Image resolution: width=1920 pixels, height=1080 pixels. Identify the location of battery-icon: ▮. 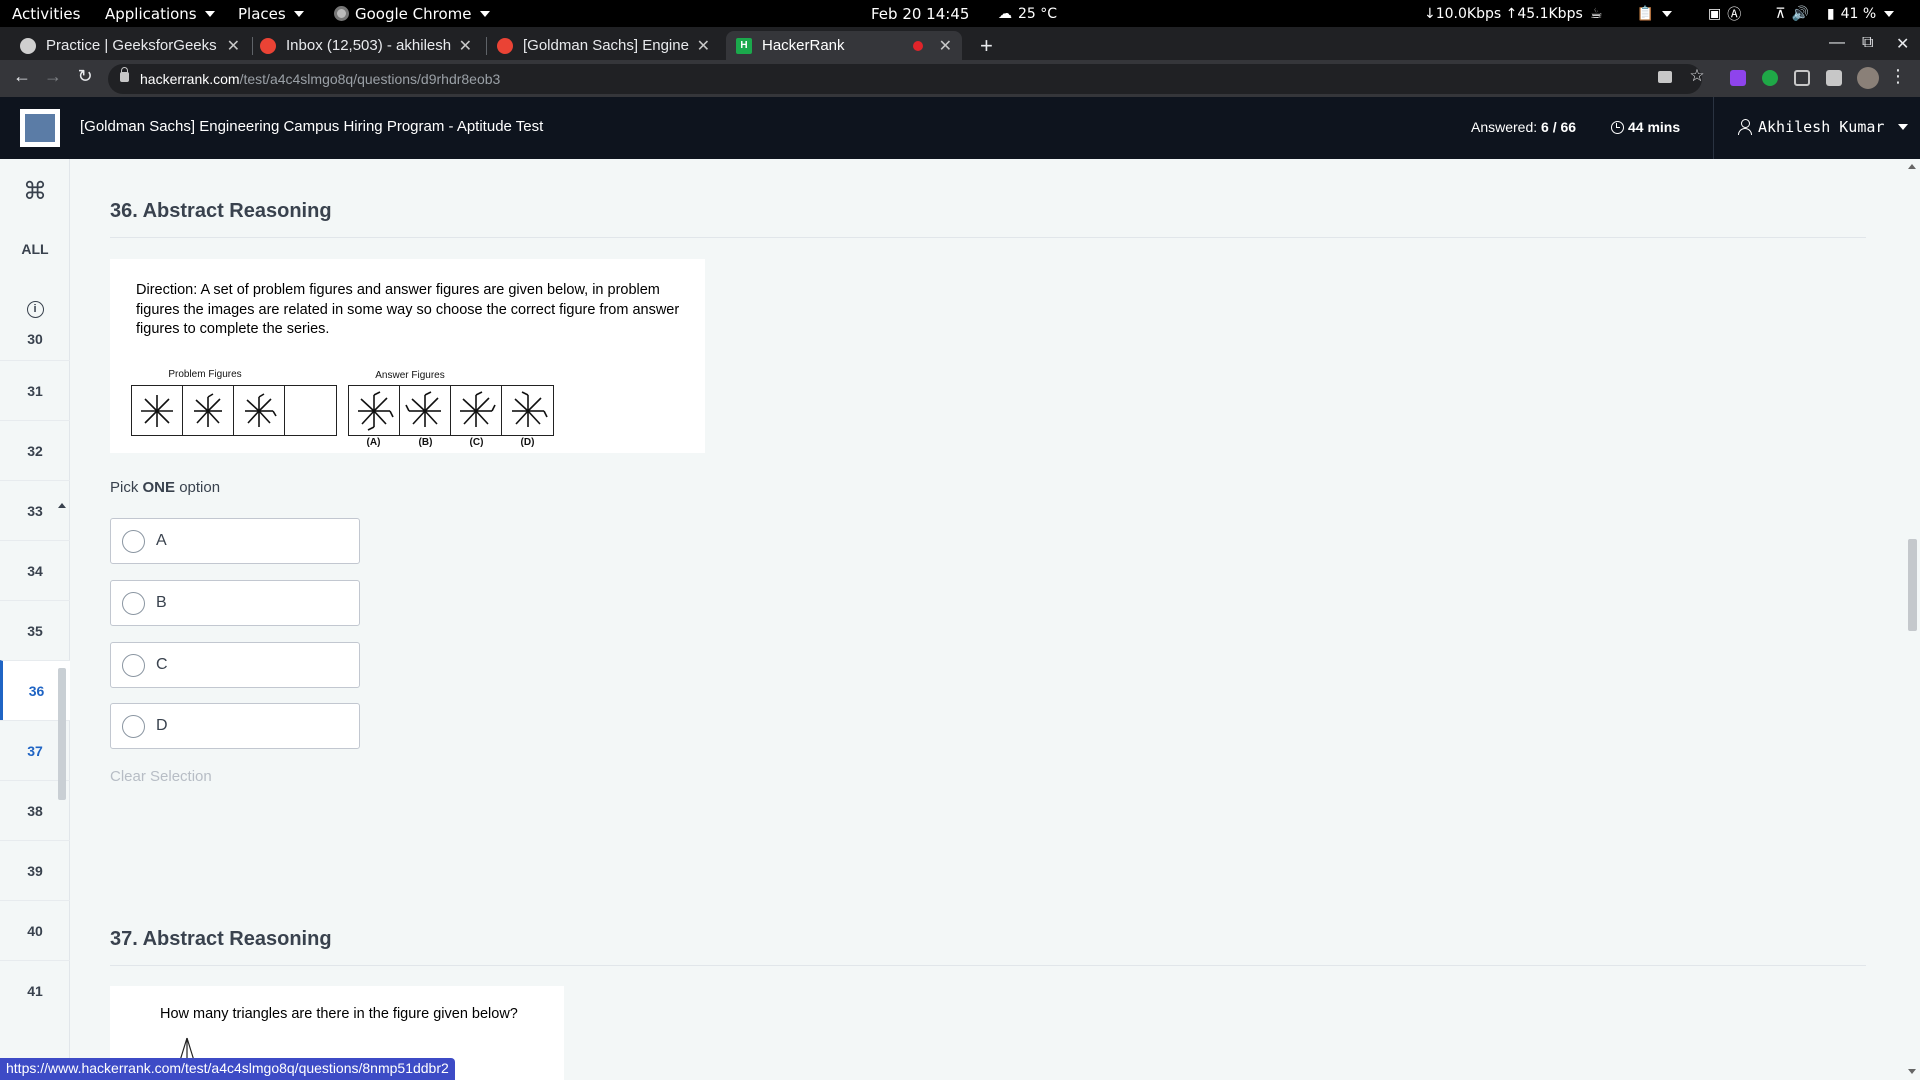
(1831, 14).